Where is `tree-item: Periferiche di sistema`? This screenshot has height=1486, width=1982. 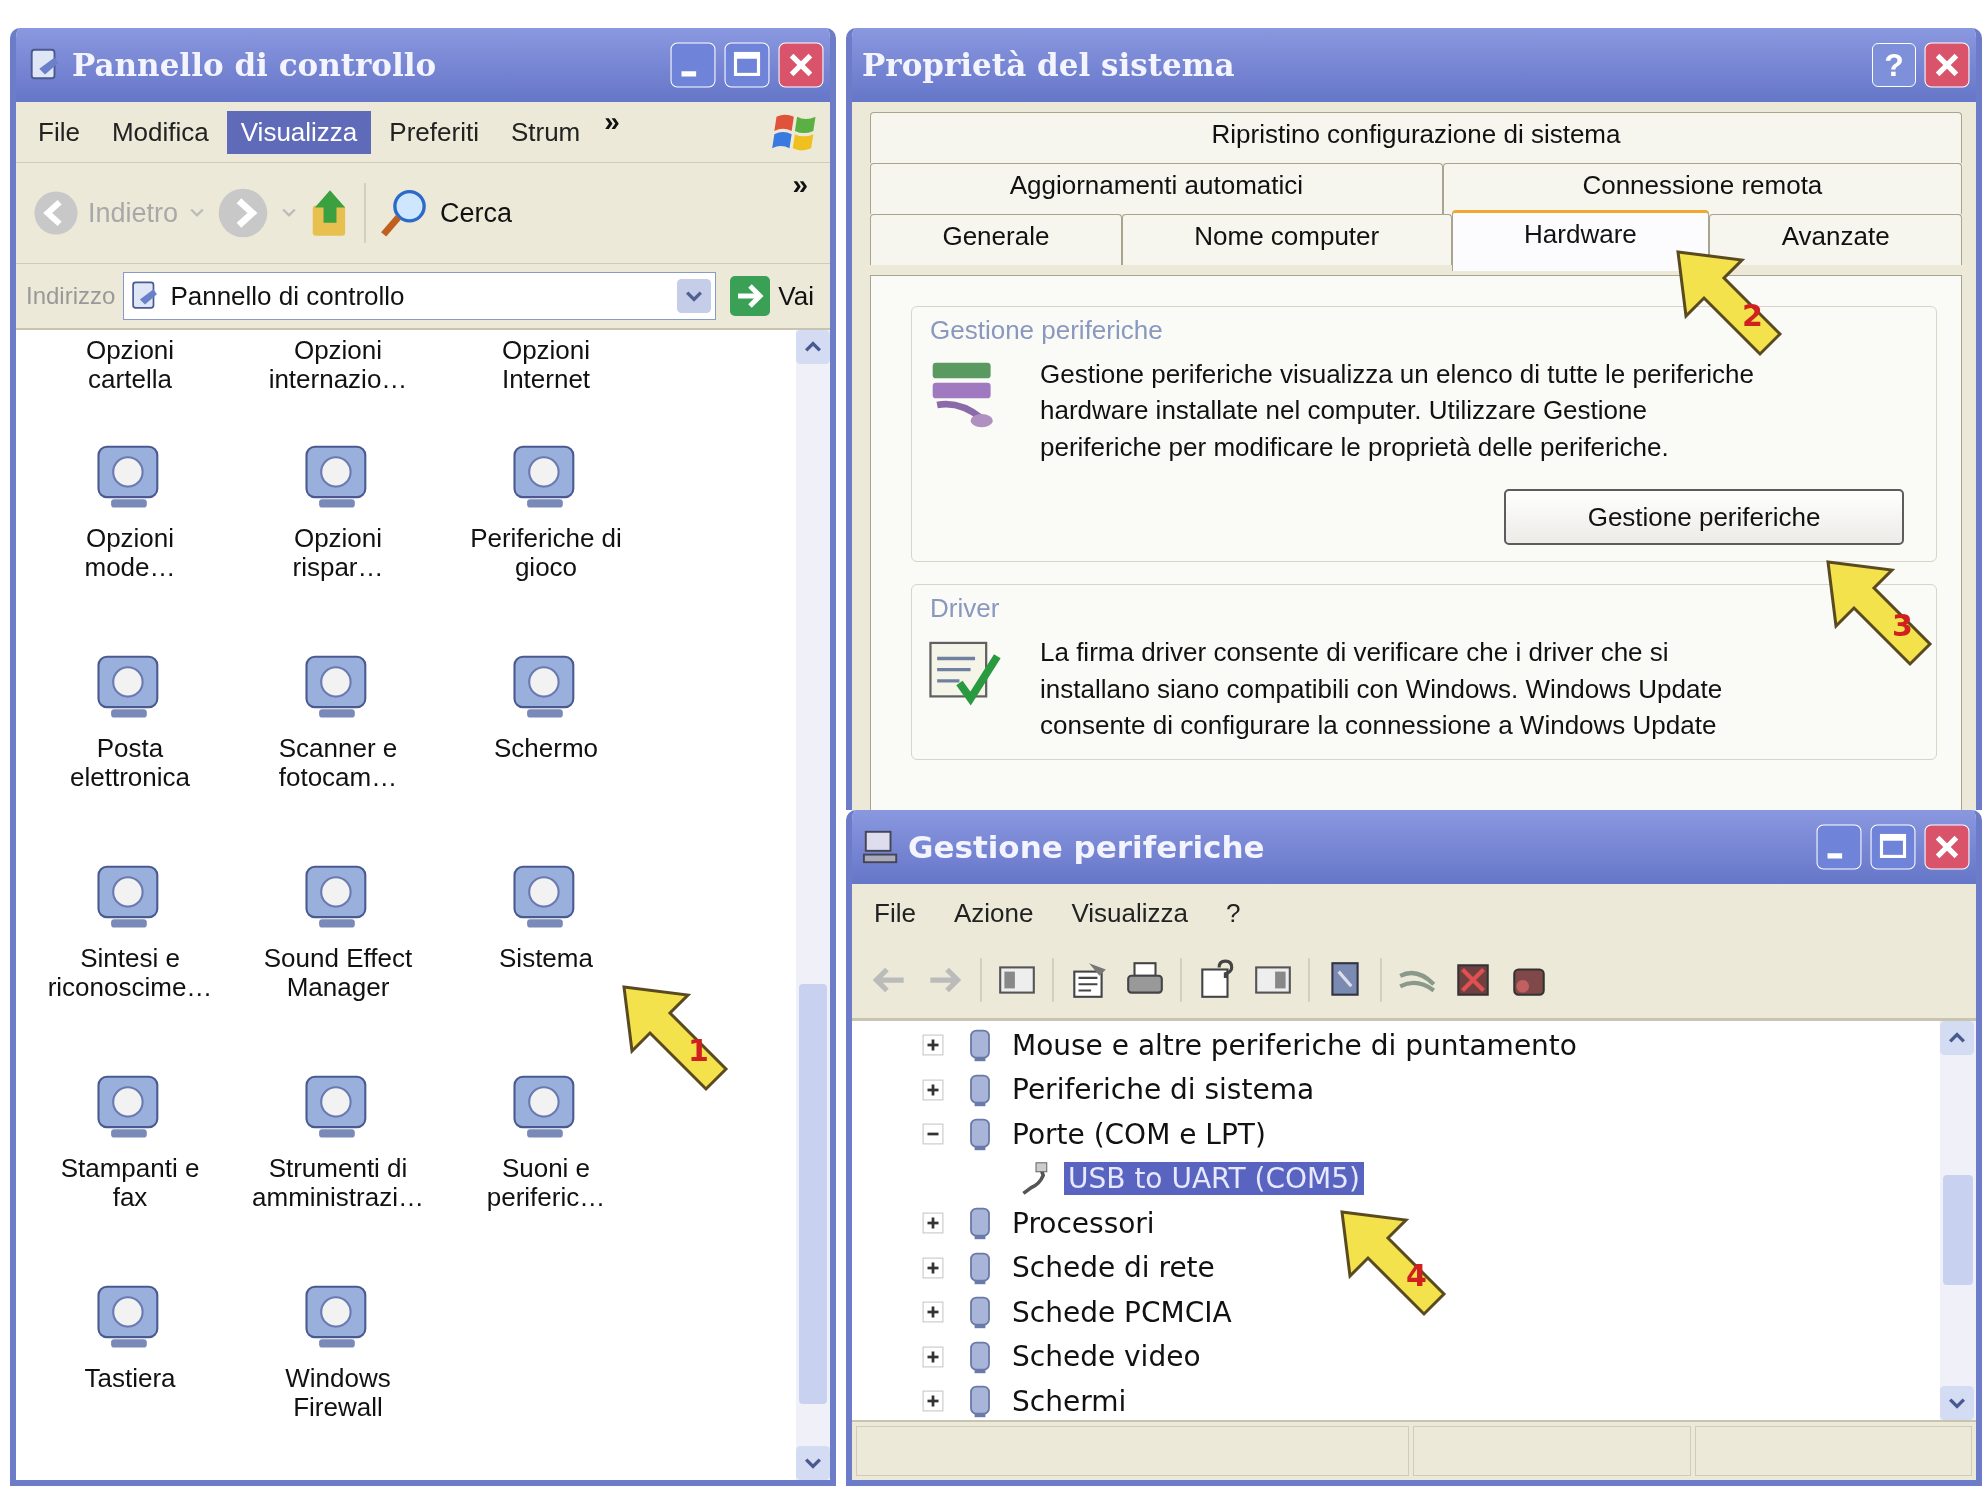 tree-item: Periferiche di sistema is located at coordinates (1163, 1090).